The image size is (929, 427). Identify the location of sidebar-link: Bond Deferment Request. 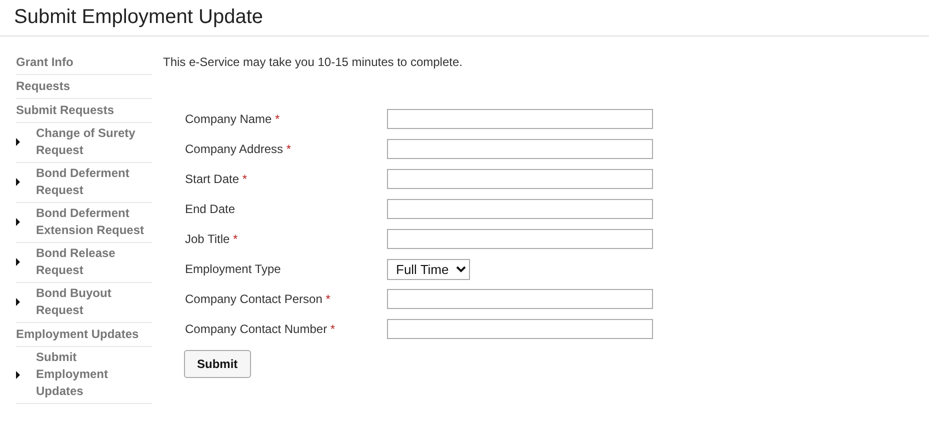
(93, 182).